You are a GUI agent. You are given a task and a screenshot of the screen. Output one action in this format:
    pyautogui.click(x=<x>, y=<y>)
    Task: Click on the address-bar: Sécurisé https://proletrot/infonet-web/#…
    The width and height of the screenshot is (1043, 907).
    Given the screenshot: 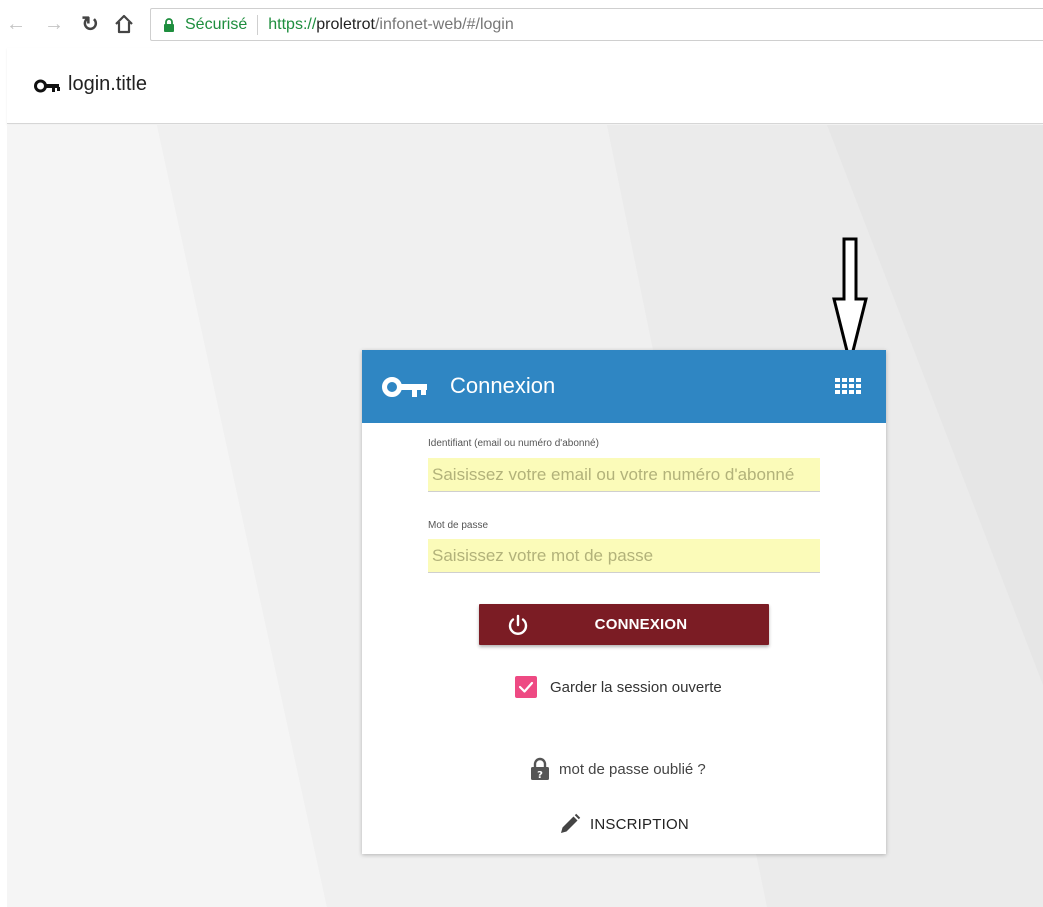 What is the action you would take?
    pyautogui.click(x=596, y=24)
    